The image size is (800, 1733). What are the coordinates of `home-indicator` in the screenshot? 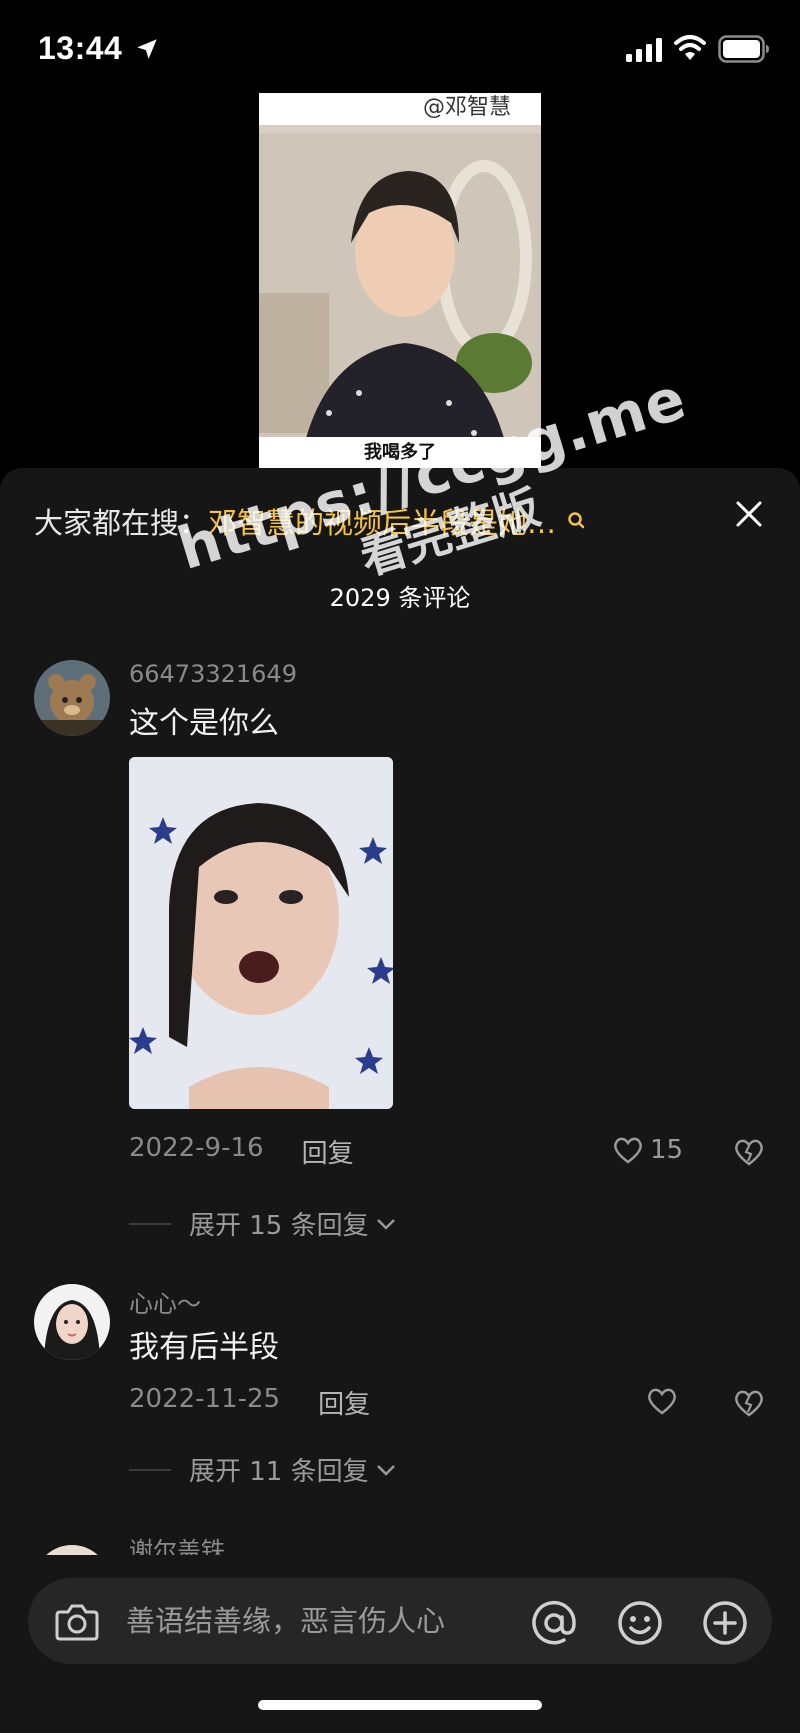 It's located at (400, 1705).